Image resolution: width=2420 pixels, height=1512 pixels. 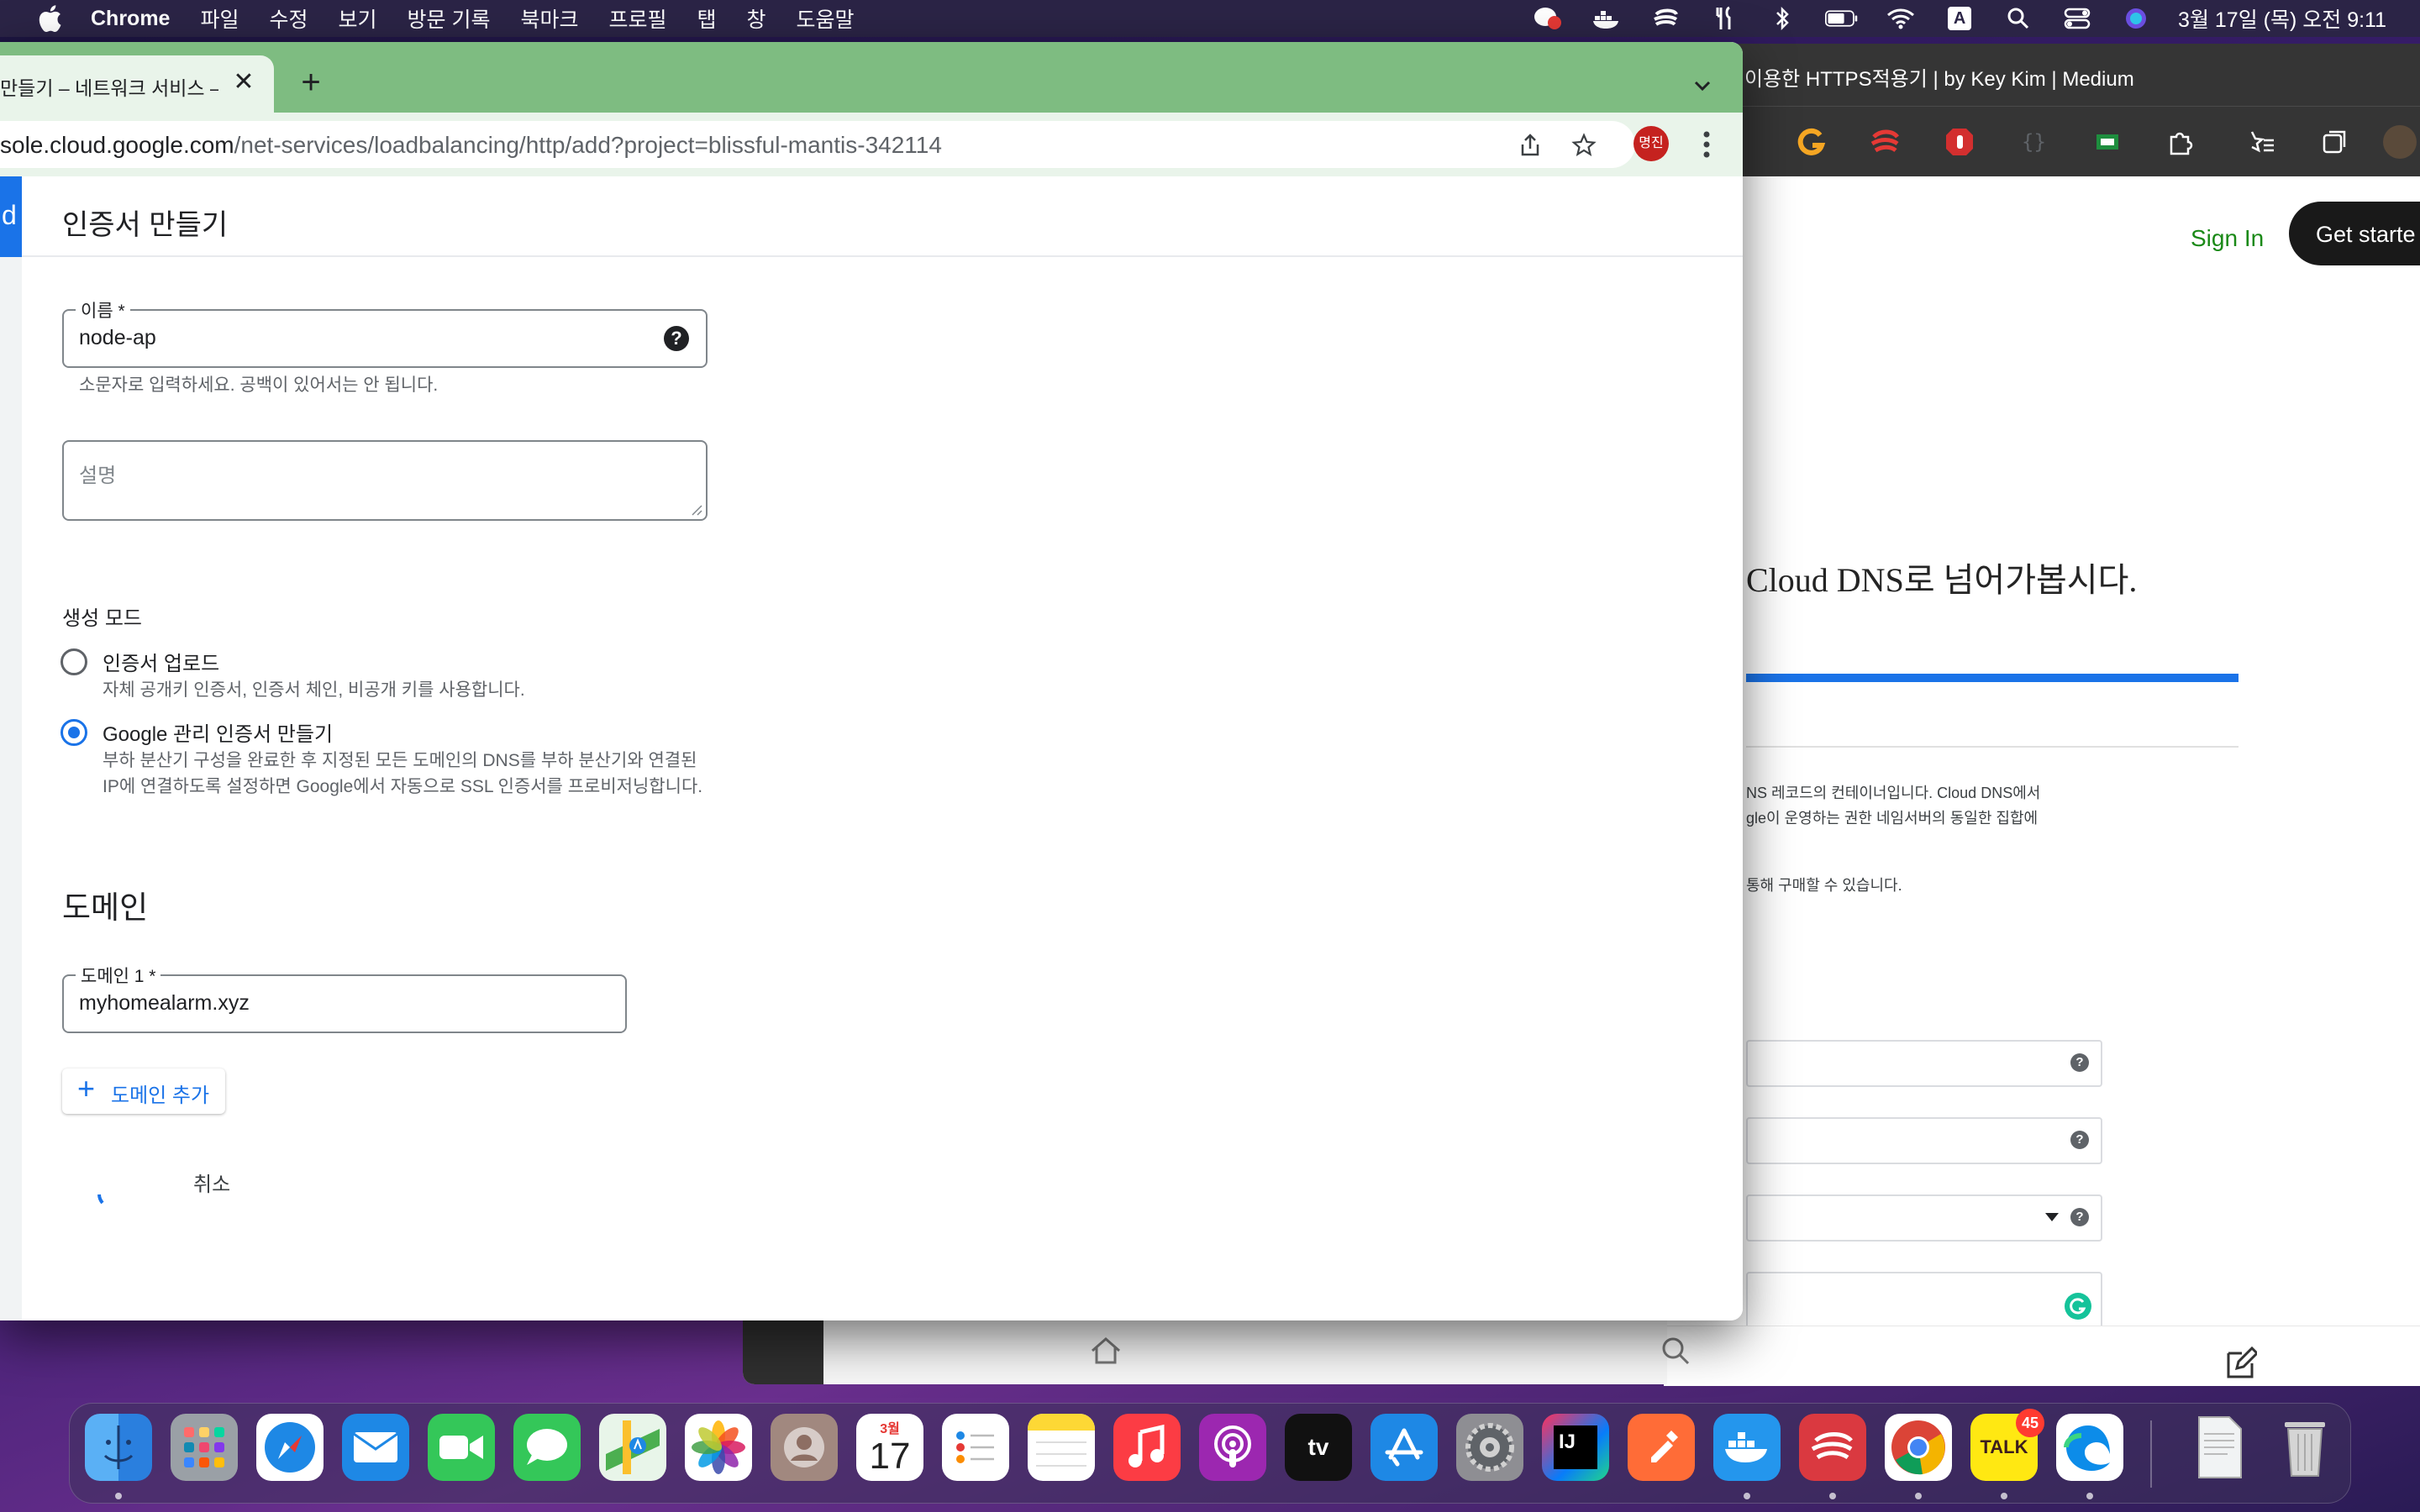 I want to click on description-field: 설명, so click(x=385, y=480).